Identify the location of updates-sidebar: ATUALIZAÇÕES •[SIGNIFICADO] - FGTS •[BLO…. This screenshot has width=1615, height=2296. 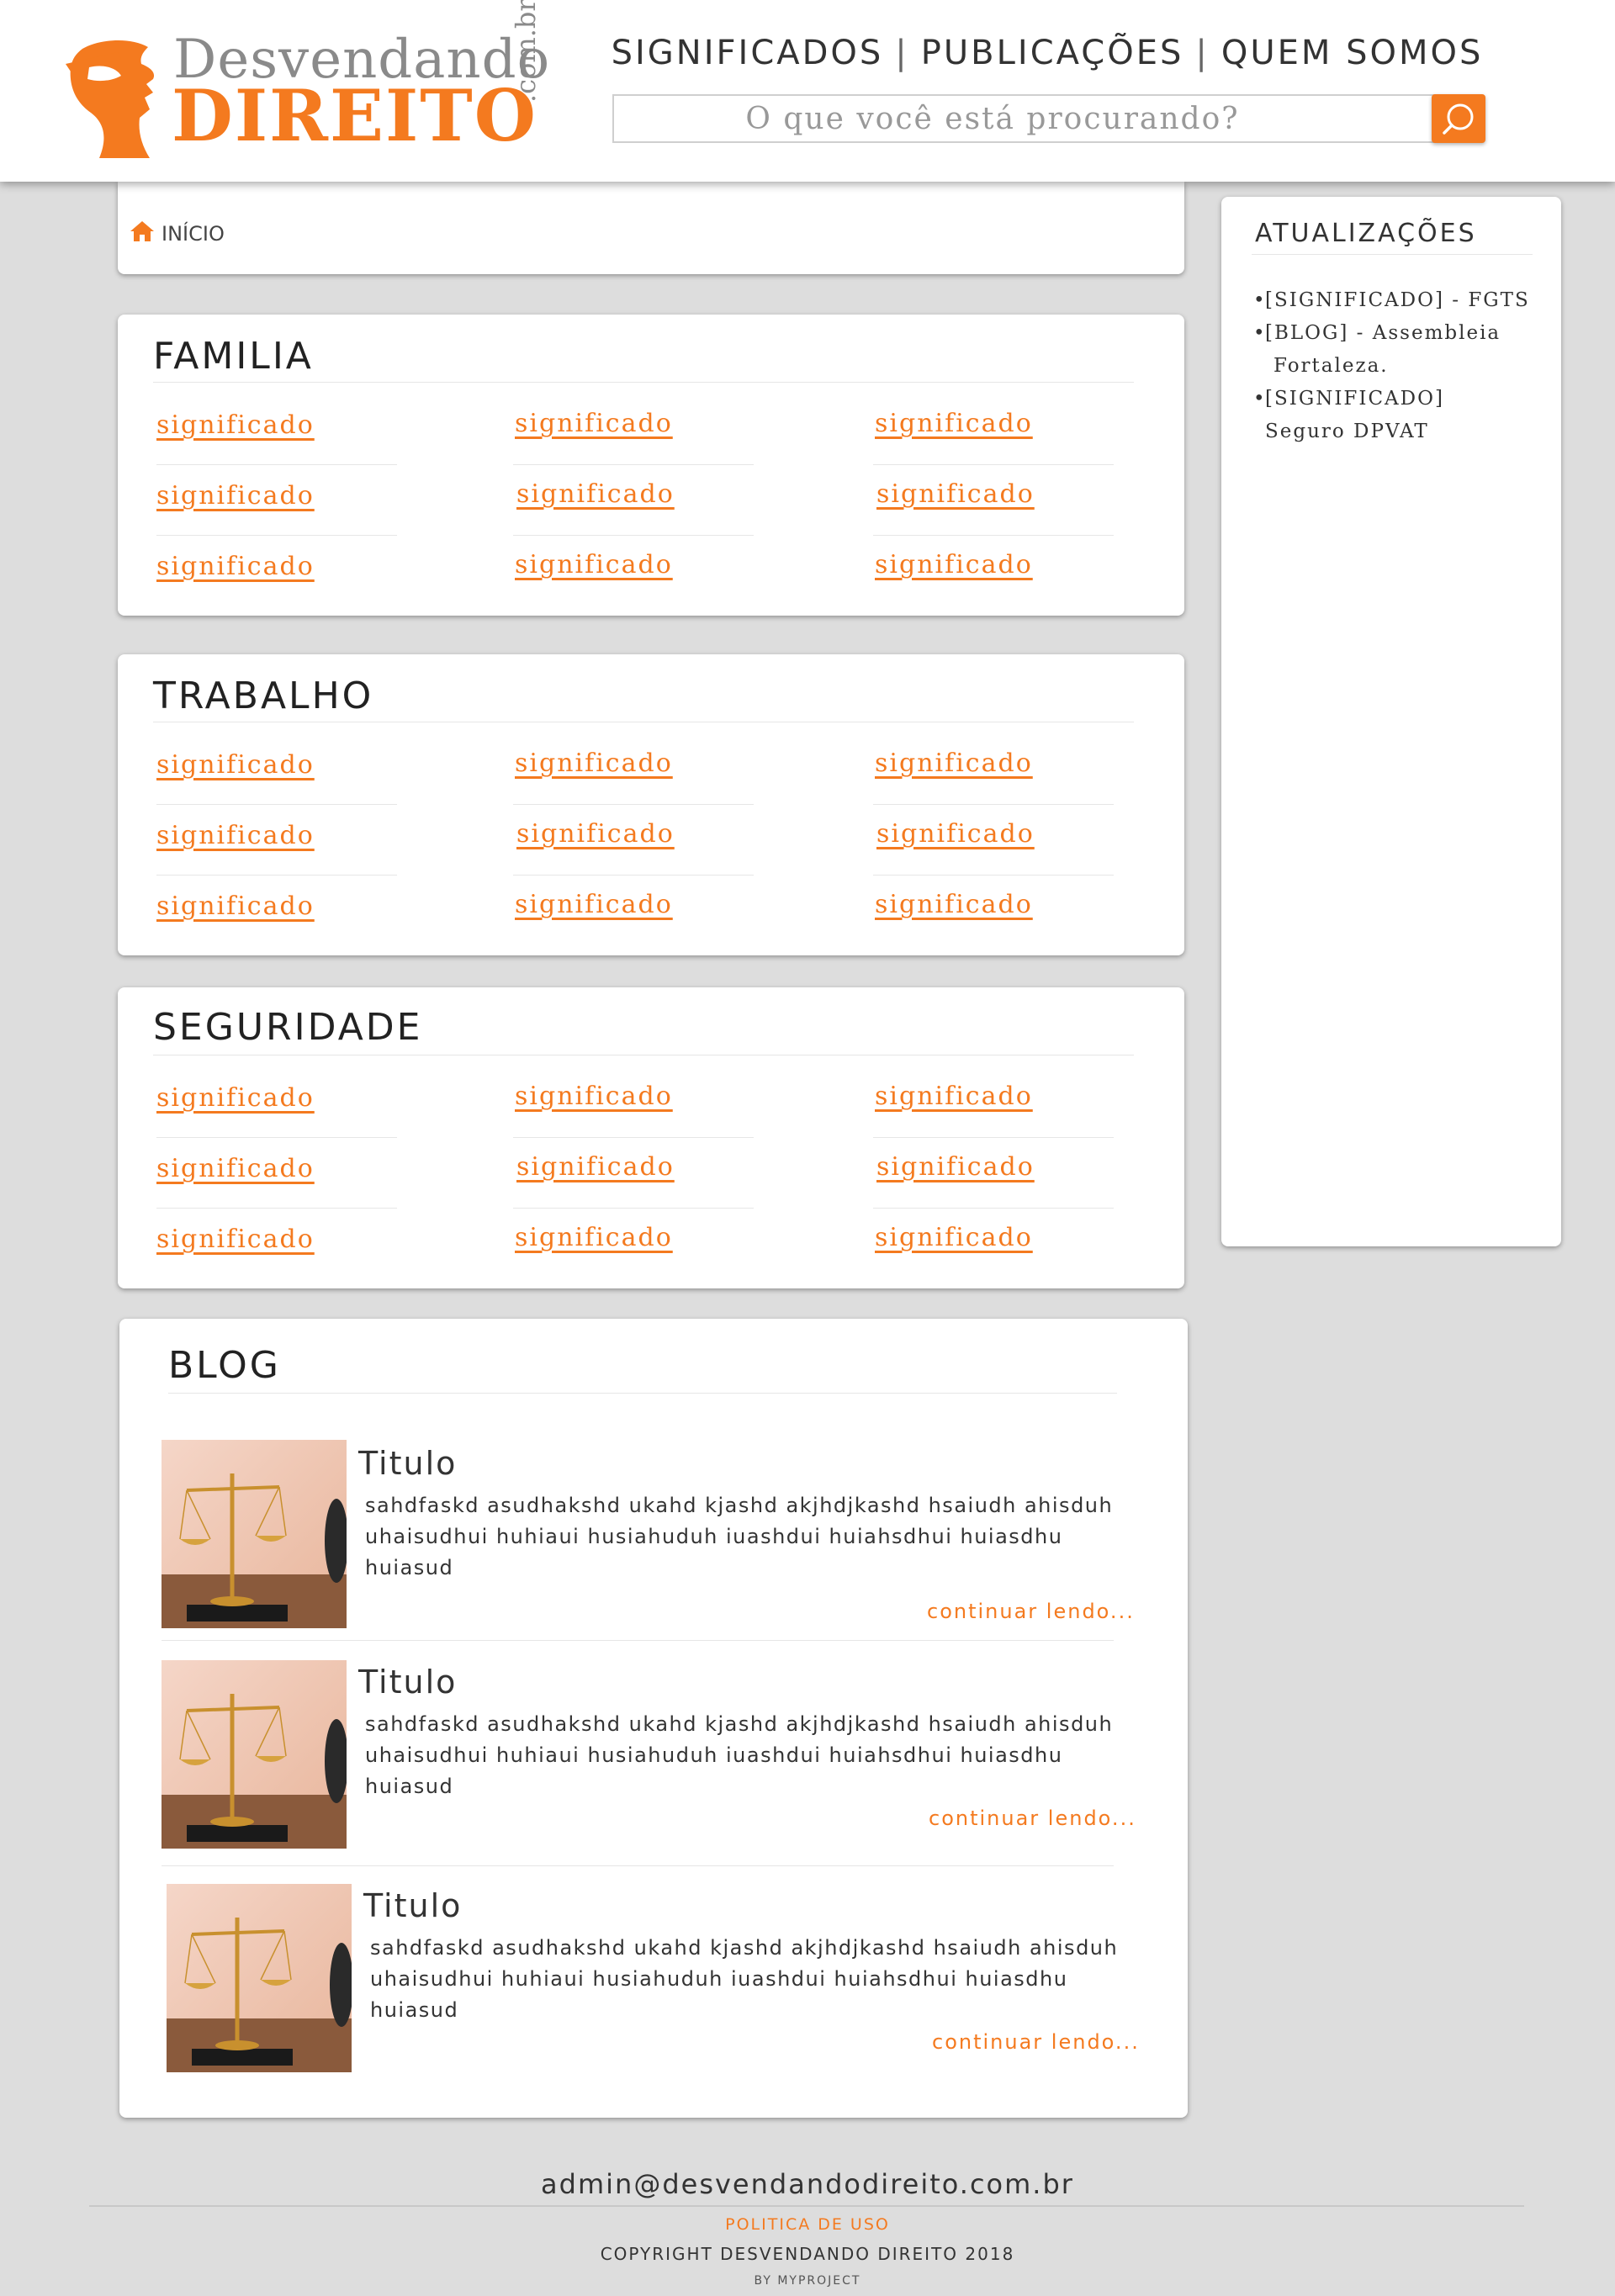
(1391, 721).